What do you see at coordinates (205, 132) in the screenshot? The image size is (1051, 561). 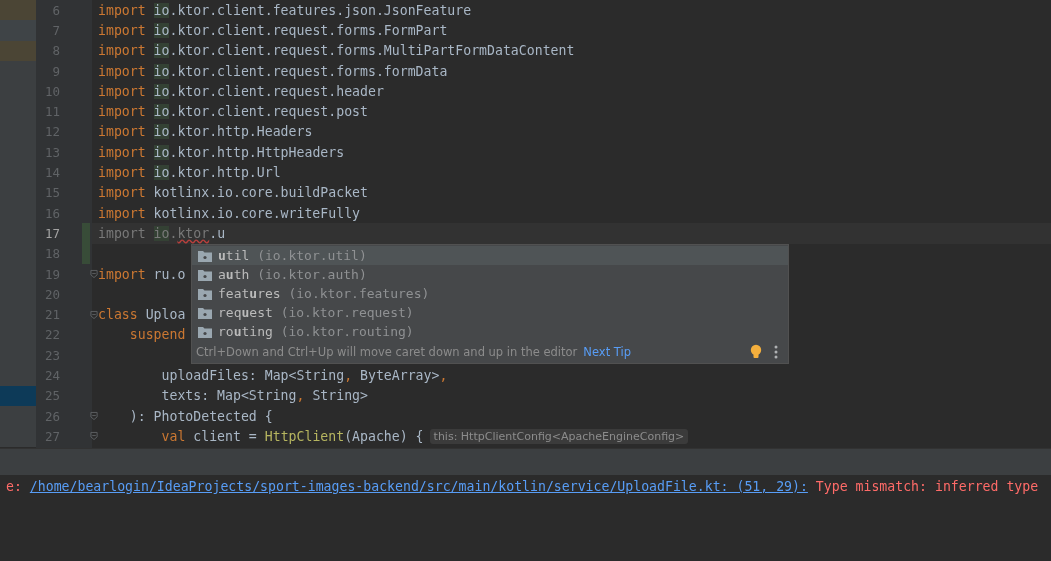 I see `code-line: import io.ktor.http.Headers` at bounding box center [205, 132].